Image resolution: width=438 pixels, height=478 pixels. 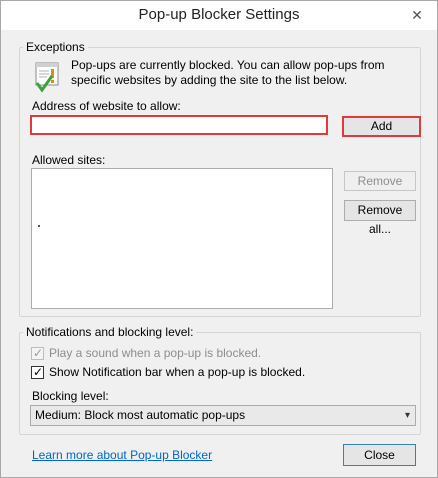 I want to click on dialog-title: Pop-up Blocker Settings, so click(x=219, y=14).